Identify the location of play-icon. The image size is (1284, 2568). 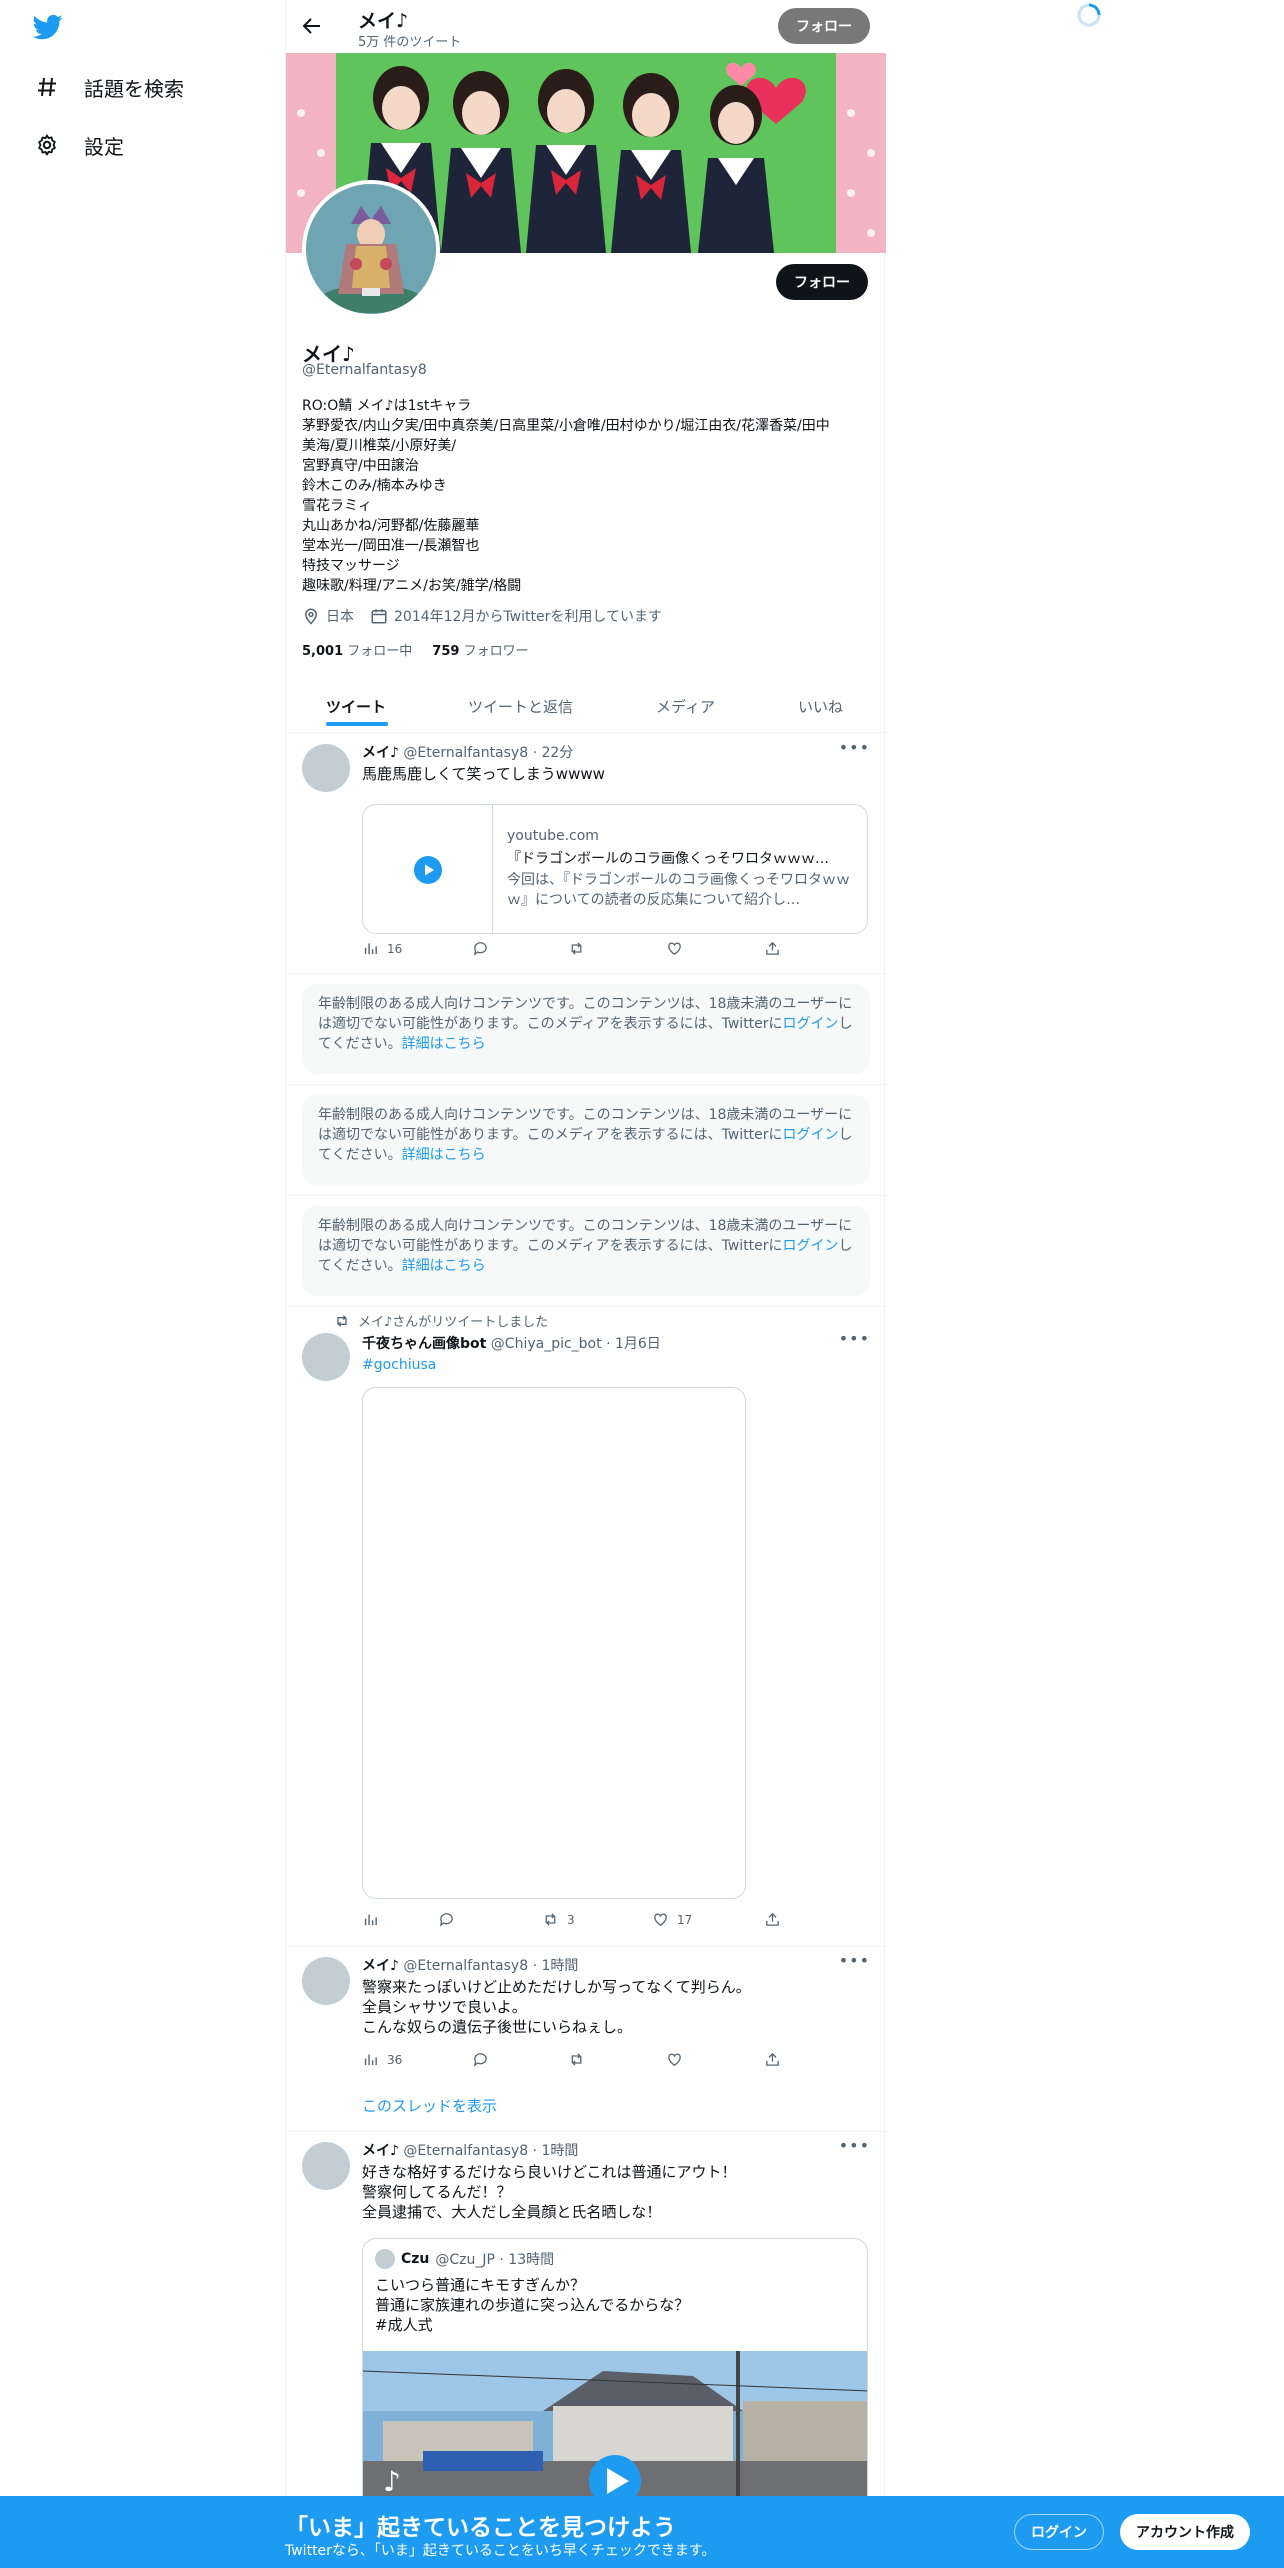
(427, 870).